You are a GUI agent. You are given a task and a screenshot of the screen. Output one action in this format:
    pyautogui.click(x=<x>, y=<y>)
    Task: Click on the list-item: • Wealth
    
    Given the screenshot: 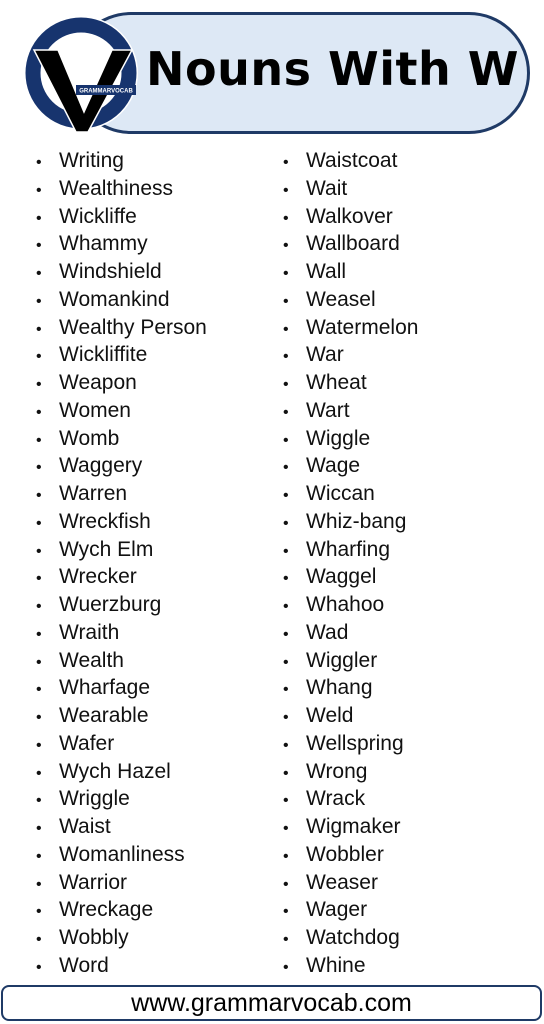 What is the action you would take?
    pyautogui.click(x=121, y=661)
    